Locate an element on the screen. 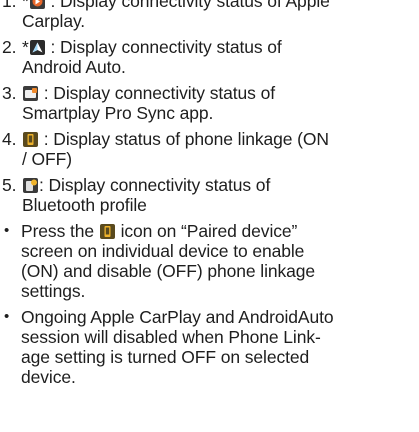 Image resolution: width=419 pixels, height=432 pixels. bullet-text-continued: age setting is turned OFF on selected is located at coordinates (165, 357).